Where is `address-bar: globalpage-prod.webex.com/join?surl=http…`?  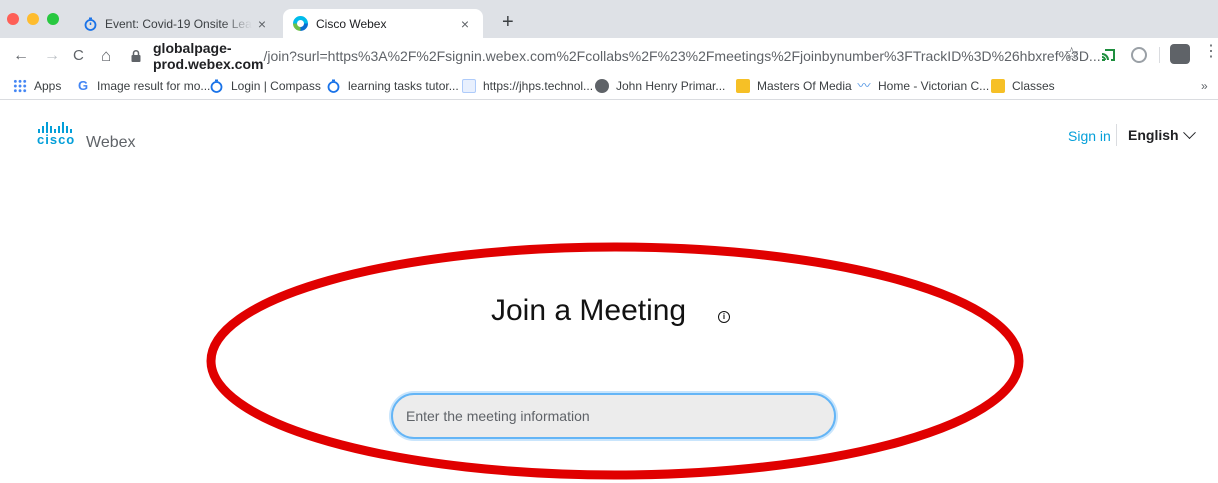 address-bar: globalpage-prod.webex.com/join?surl=http… is located at coordinates (615, 56).